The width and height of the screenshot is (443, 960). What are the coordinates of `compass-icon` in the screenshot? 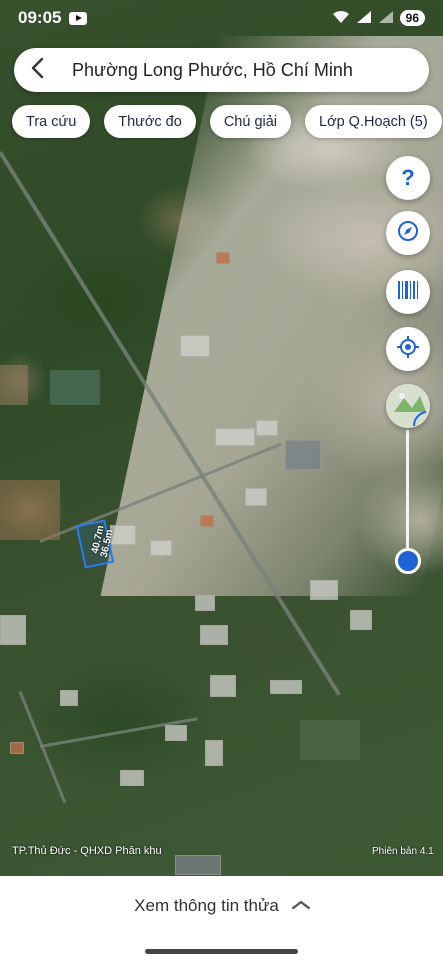 It's located at (408, 233).